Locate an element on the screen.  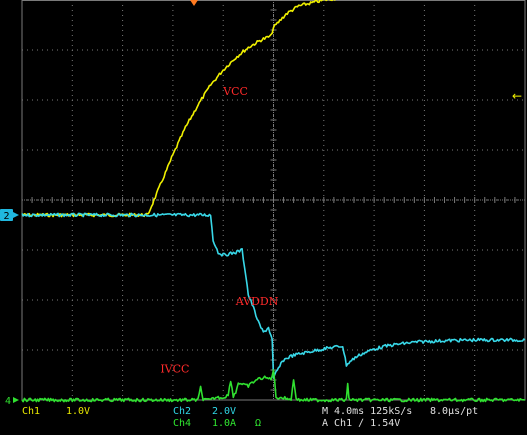
trigger-level-arrow: ← is located at coordinates (517, 96).